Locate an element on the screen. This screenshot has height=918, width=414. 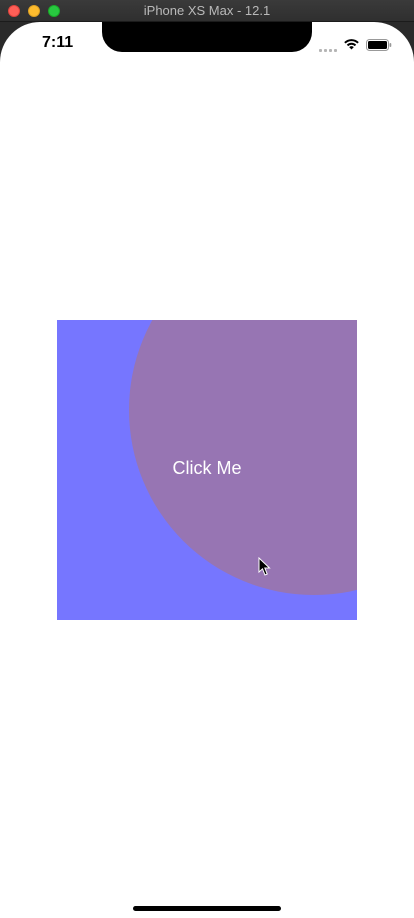
wifi-icon is located at coordinates (351, 44).